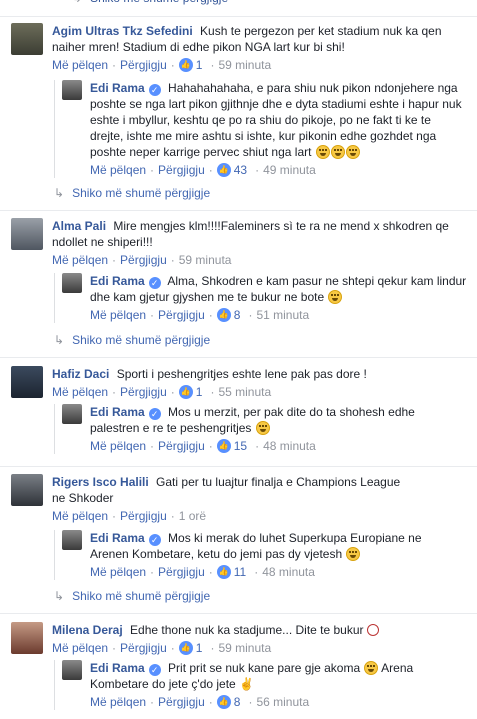 The height and width of the screenshot is (719, 477). Describe the element at coordinates (150, 2) in the screenshot. I see `more-replies-link-cut: ↳ Shiko më shumë përgjigje` at that location.